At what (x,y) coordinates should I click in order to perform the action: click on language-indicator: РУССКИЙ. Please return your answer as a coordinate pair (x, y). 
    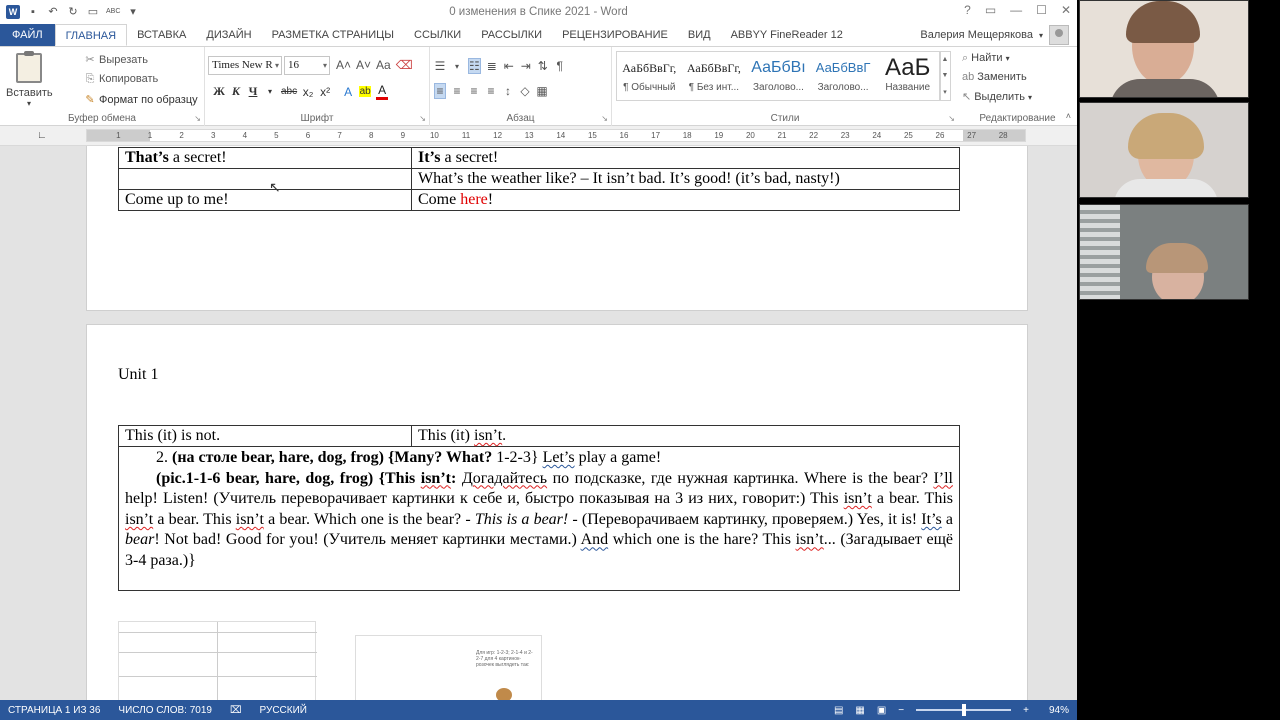
    Looking at the image, I should click on (283, 710).